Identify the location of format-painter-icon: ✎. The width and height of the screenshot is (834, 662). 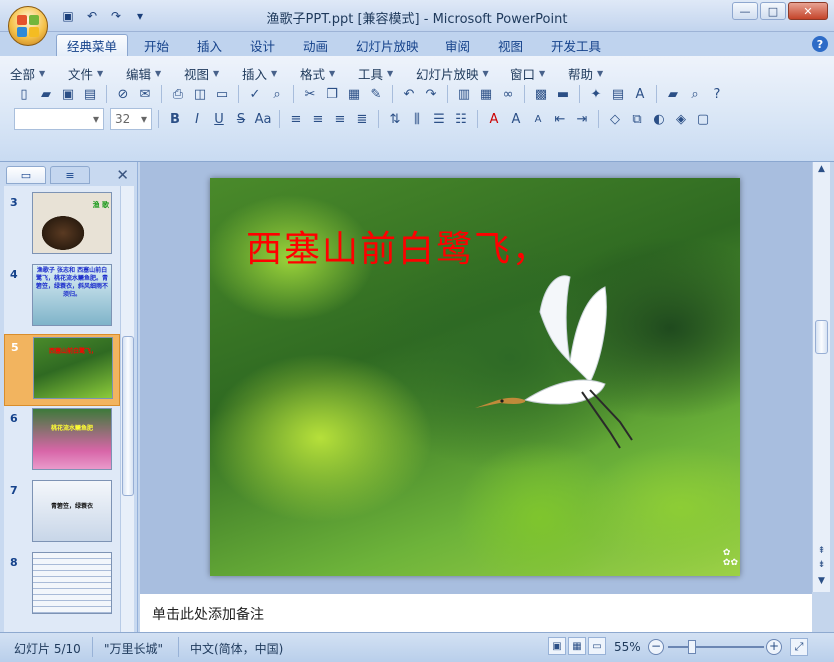
(376, 94).